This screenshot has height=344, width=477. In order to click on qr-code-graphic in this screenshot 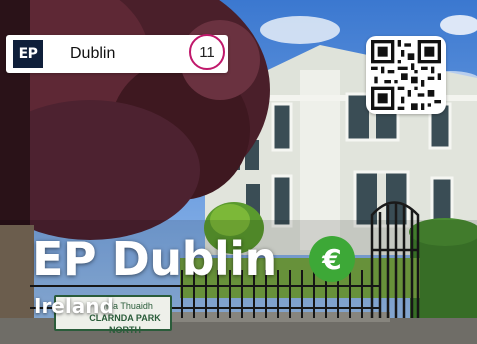, I will do `click(406, 75)`.